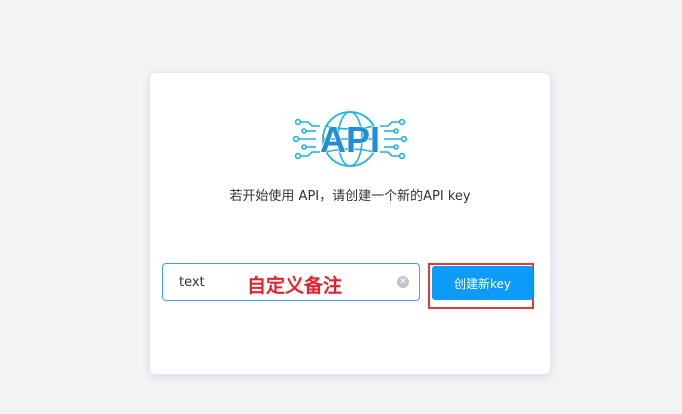 This screenshot has width=682, height=414. I want to click on remark-input, so click(278, 282).